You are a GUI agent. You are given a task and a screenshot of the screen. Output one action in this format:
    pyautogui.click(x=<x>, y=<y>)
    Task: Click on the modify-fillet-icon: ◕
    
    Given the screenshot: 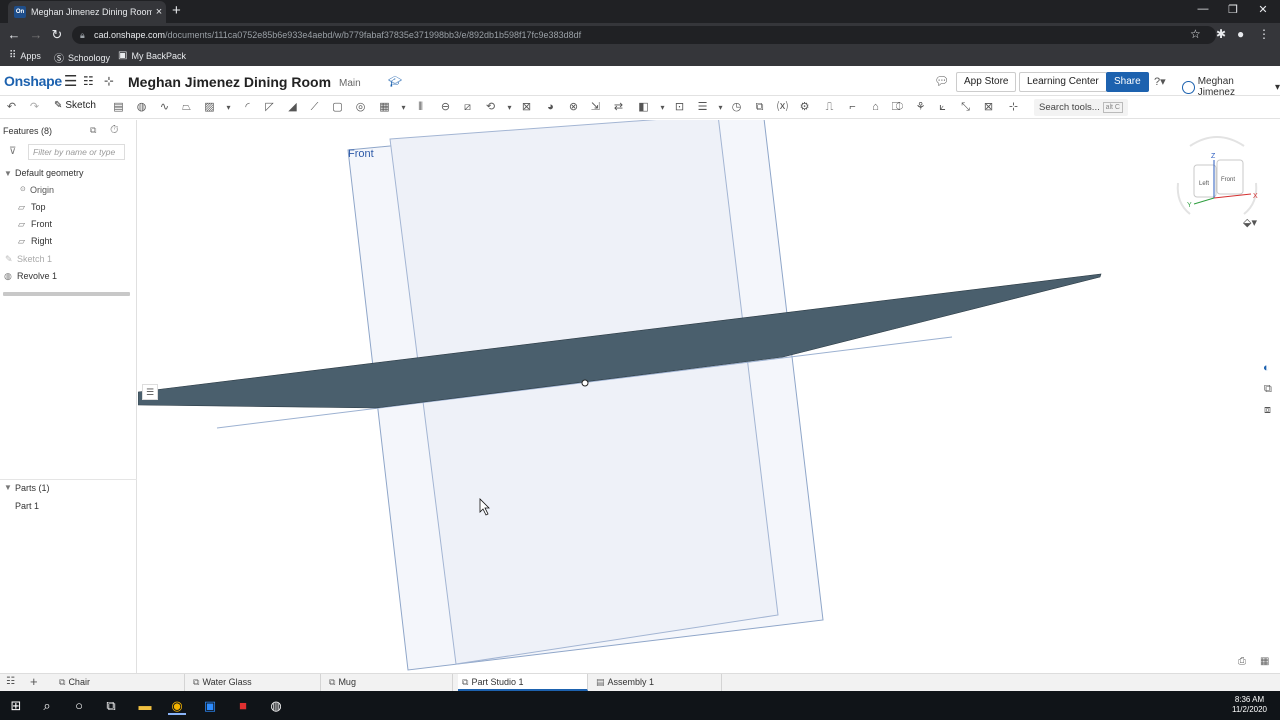 What is the action you would take?
    pyautogui.click(x=550, y=107)
    